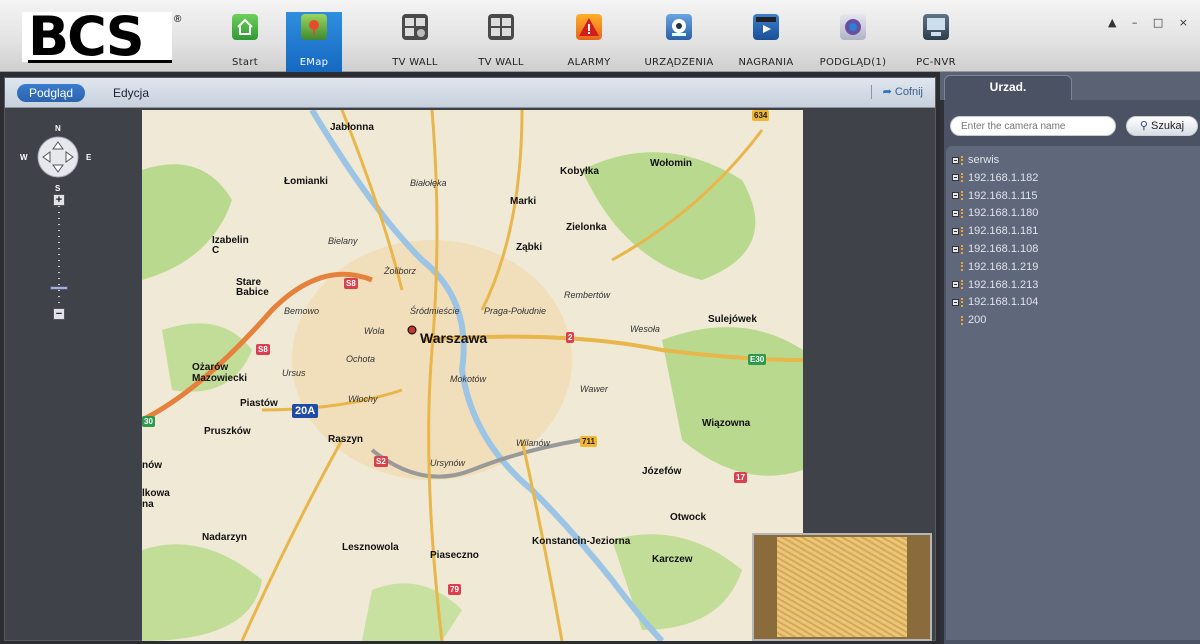 This screenshot has height=644, width=1200. Describe the element at coordinates (314, 42) in the screenshot. I see `toolbar-emap-button: EMap` at that location.